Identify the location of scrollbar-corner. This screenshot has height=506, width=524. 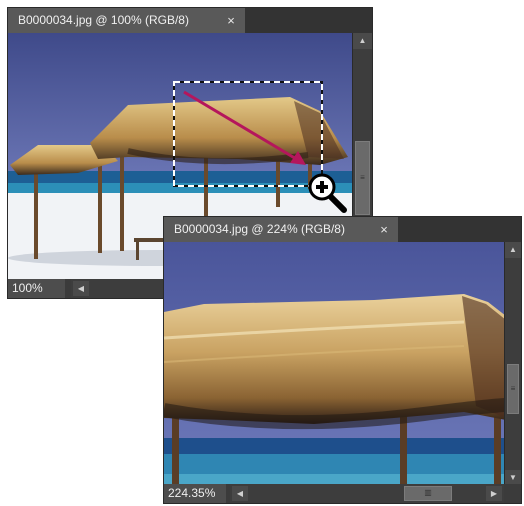
(512, 493).